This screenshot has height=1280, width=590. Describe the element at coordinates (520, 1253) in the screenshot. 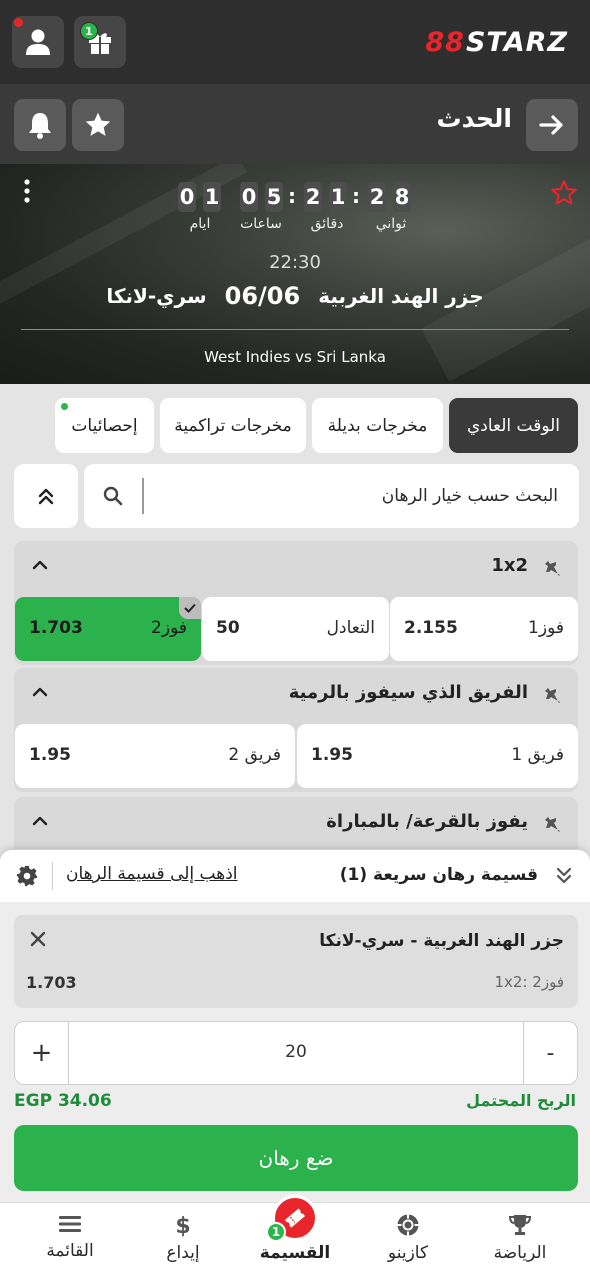

I see `nav-label: الرياضة` at that location.